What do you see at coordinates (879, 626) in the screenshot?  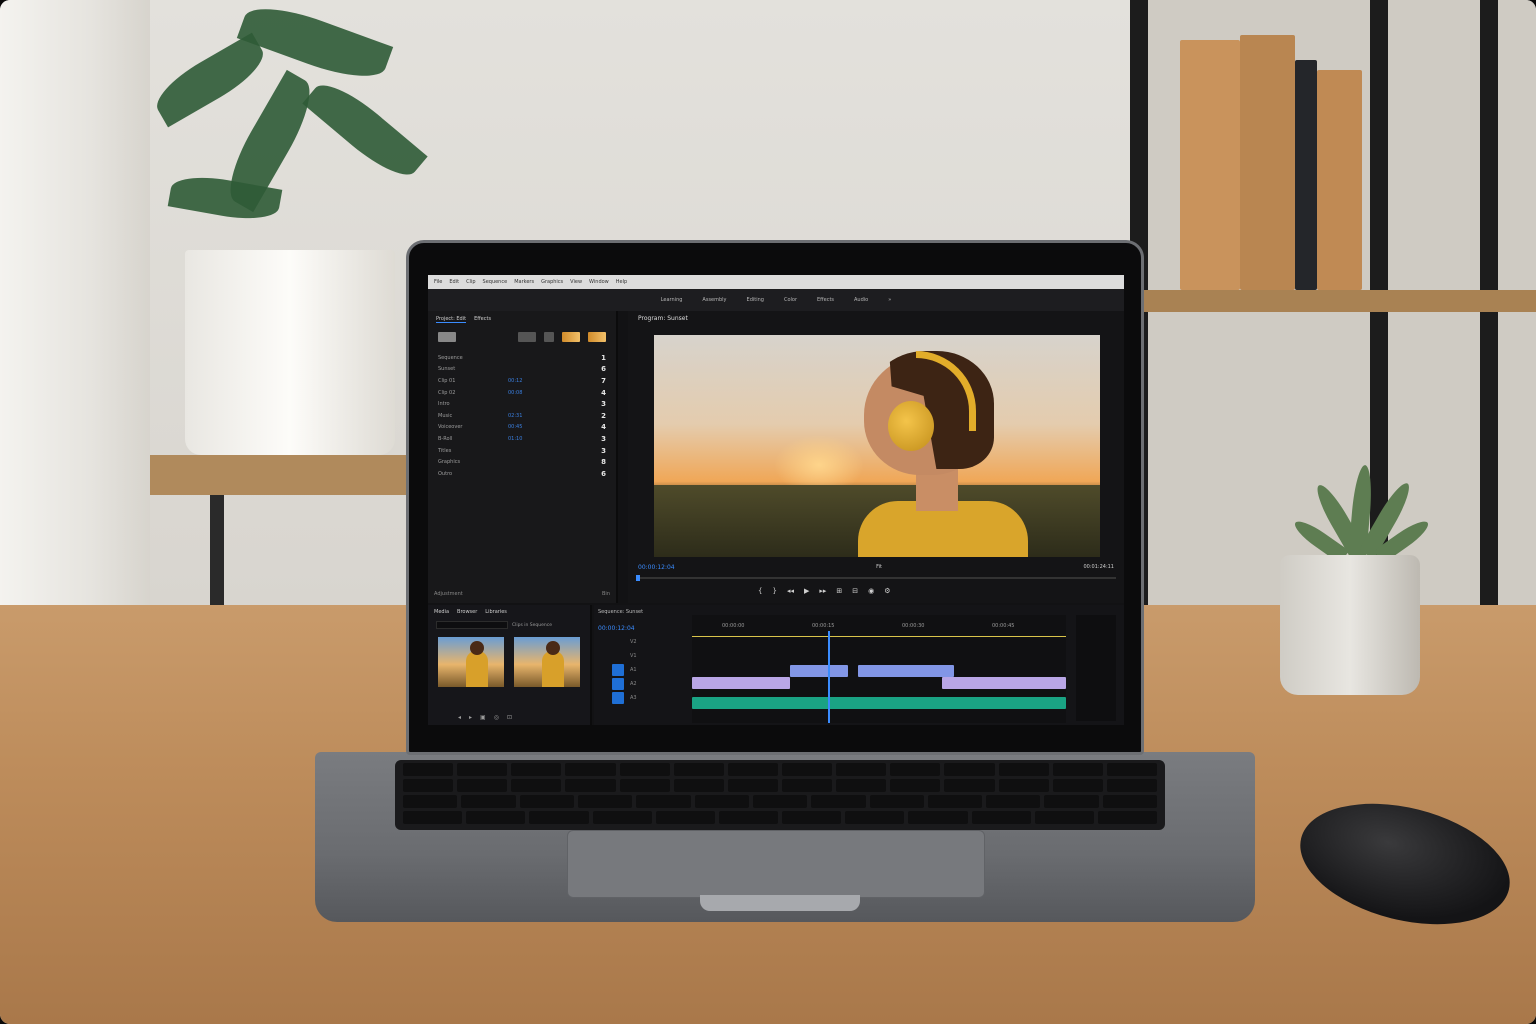 I see `time-ruler: 00:00:00 00:00:15 00:00:30 00:00:45` at bounding box center [879, 626].